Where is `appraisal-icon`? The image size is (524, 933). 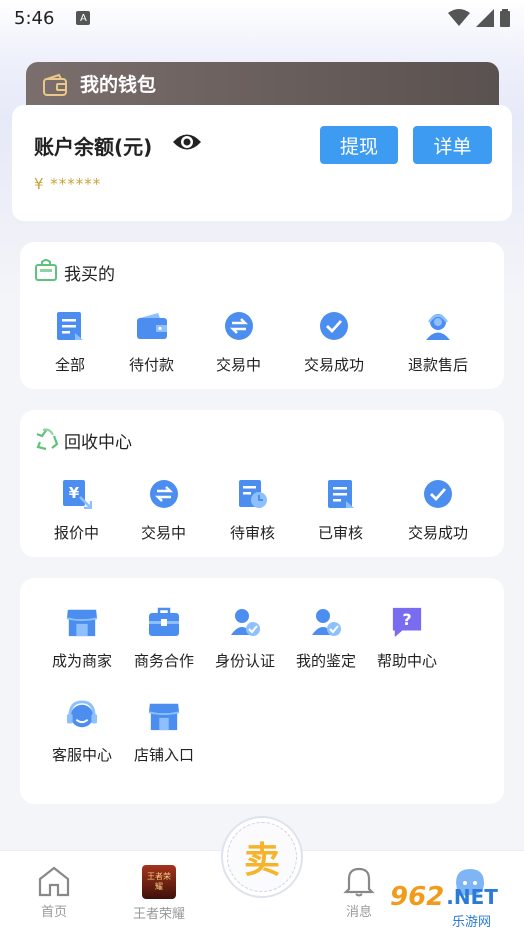
appraisal-icon is located at coordinates (326, 622).